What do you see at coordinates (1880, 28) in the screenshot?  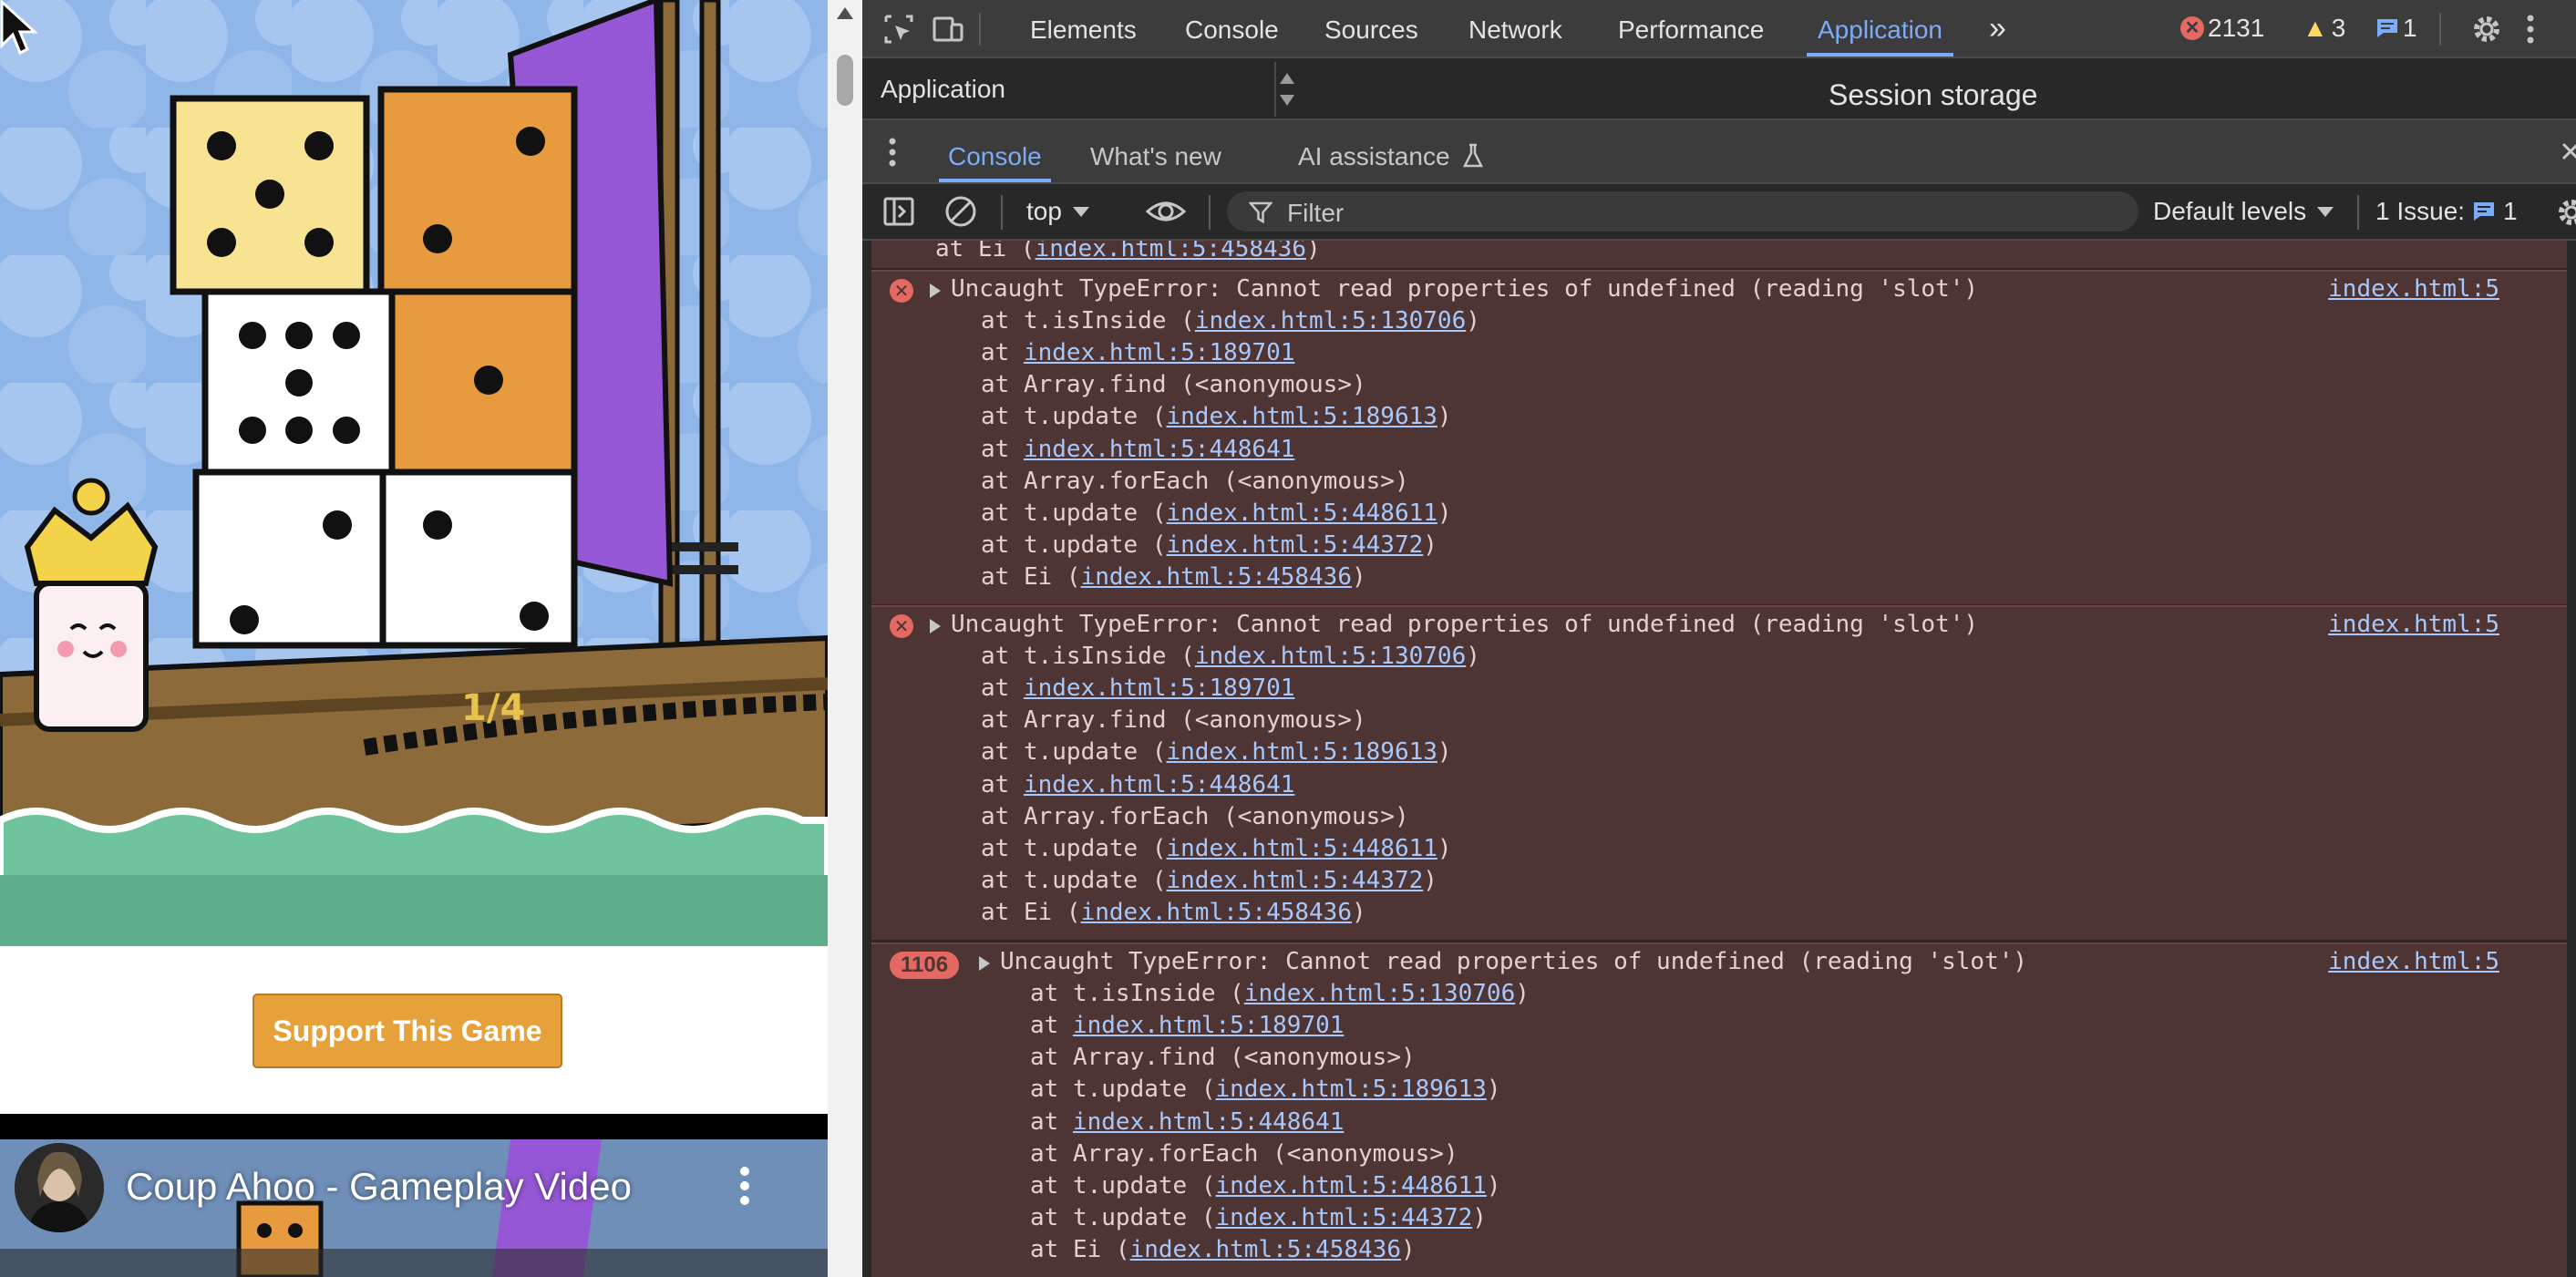 I see `tab-application: Application` at bounding box center [1880, 28].